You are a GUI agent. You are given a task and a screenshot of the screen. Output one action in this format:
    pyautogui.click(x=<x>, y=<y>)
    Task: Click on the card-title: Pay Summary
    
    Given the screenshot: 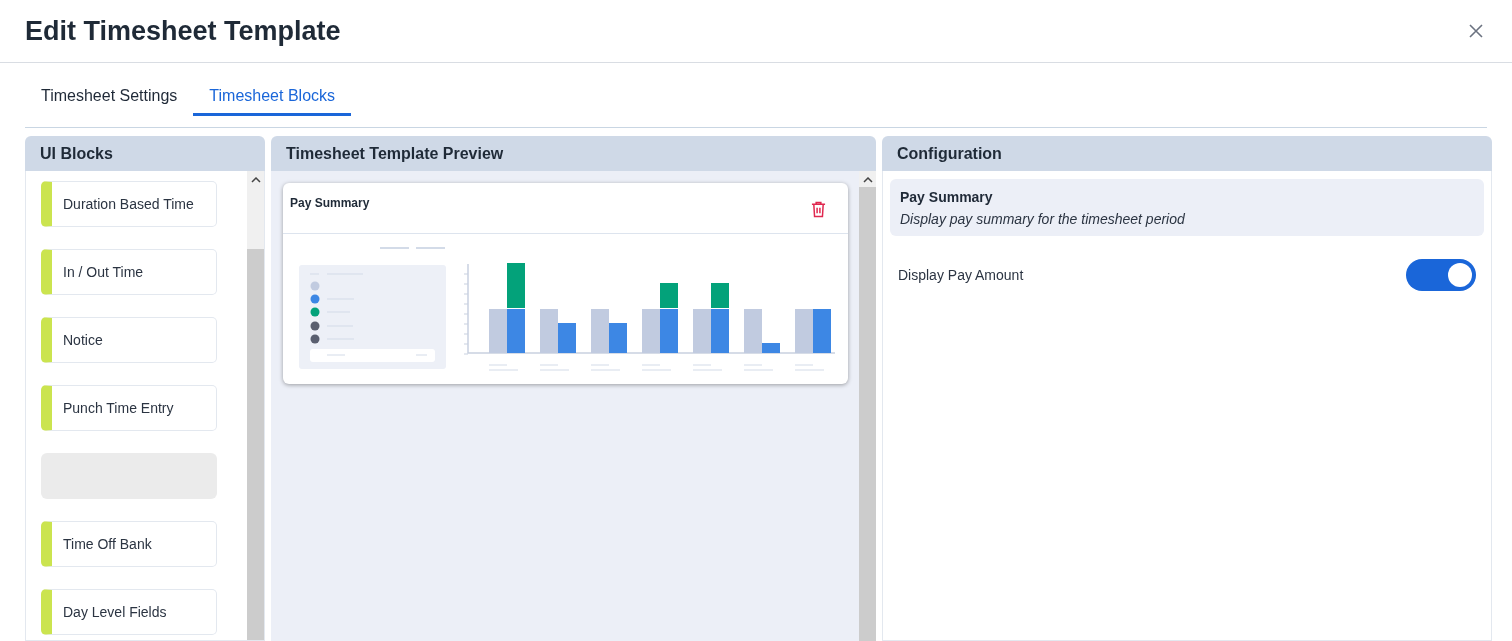 What is the action you would take?
    pyautogui.click(x=330, y=203)
    